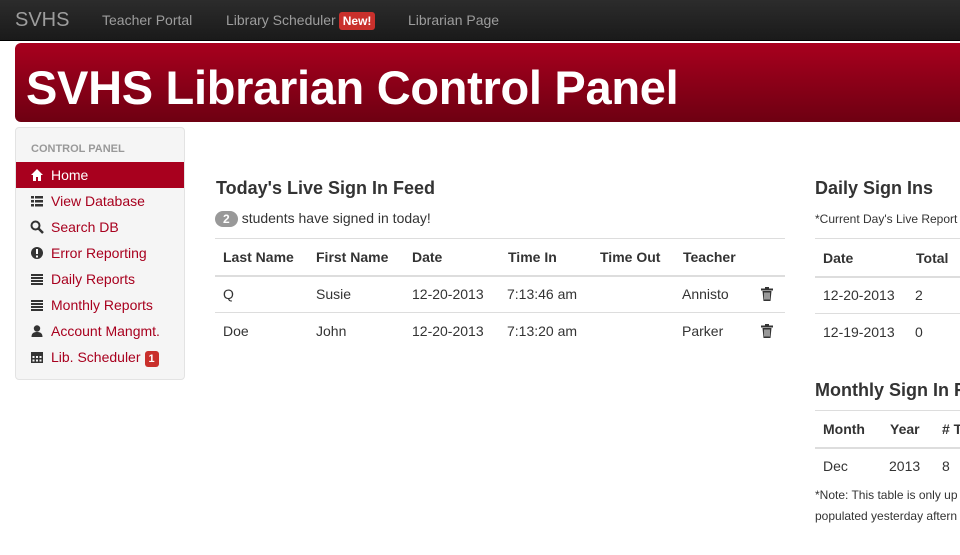 Image resolution: width=960 pixels, height=555 pixels. I want to click on cell-teacher: Parker, so click(703, 331).